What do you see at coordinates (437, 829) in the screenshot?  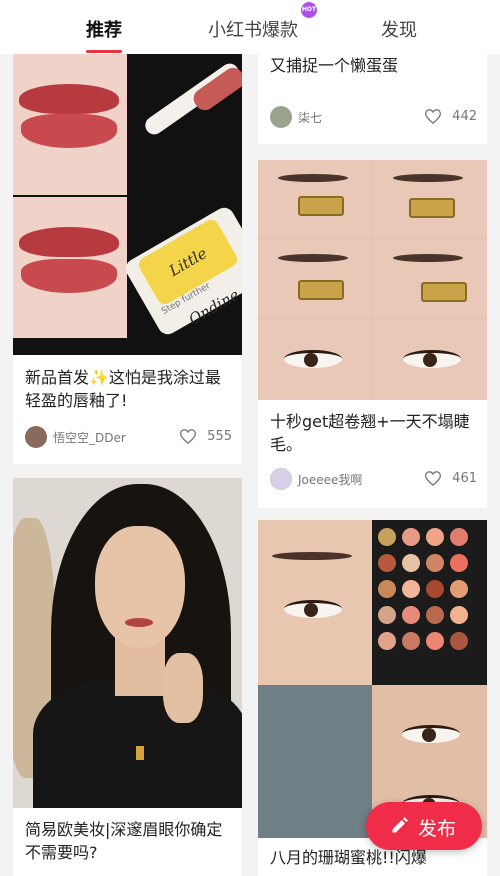 I see `publish-label: 发布` at bounding box center [437, 829].